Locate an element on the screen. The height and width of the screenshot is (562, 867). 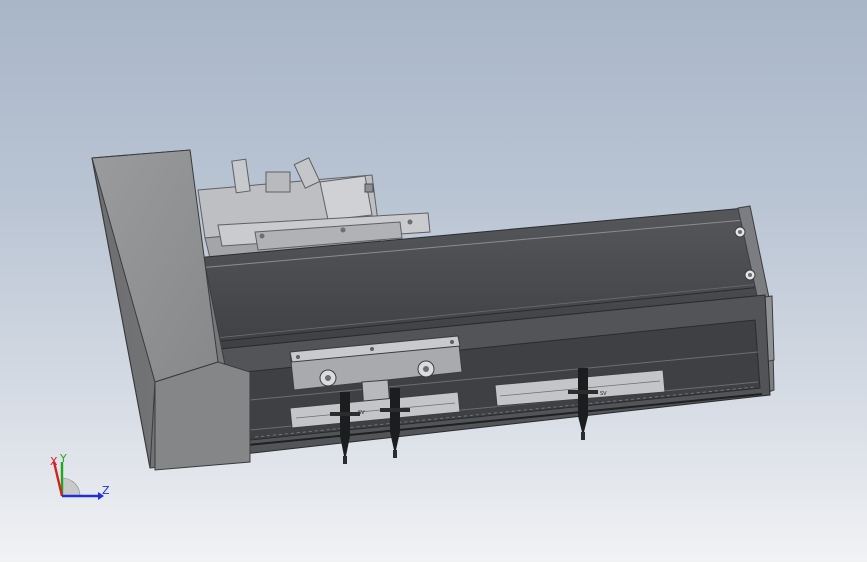
orientation-triad: X Y Z is located at coordinates (80, 478).